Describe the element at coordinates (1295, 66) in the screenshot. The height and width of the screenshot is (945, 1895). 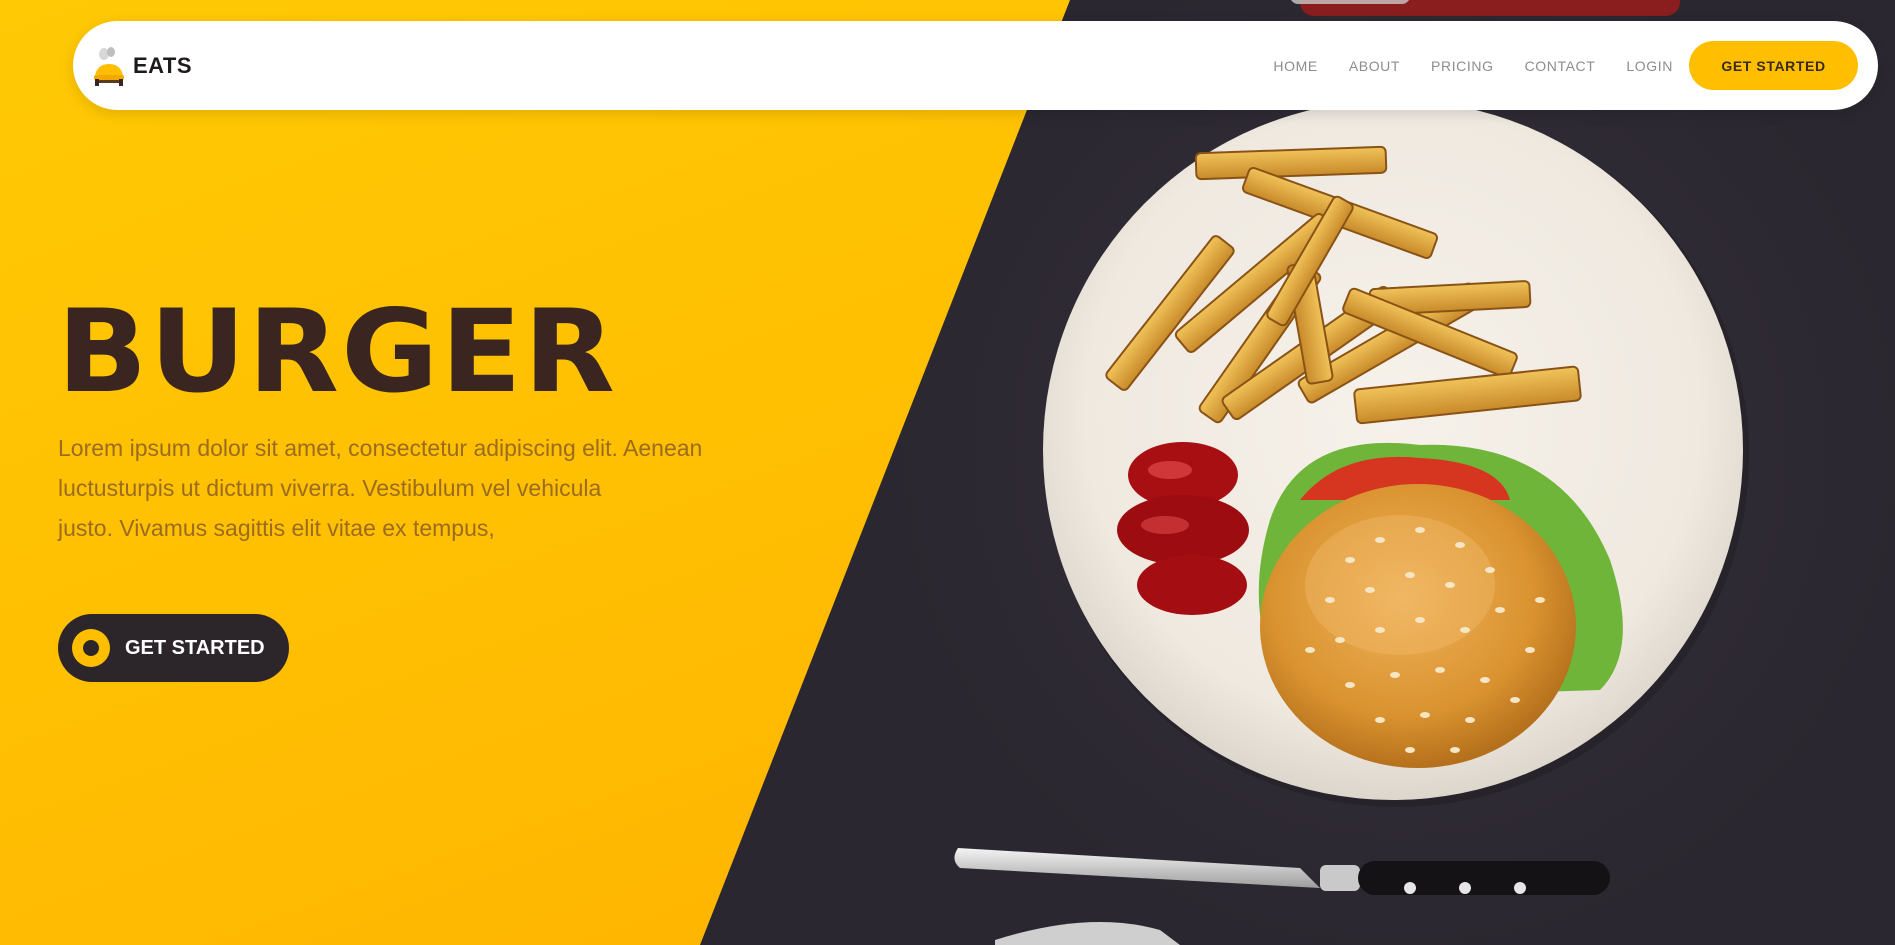
I see `nav-home-link: HOME` at that location.